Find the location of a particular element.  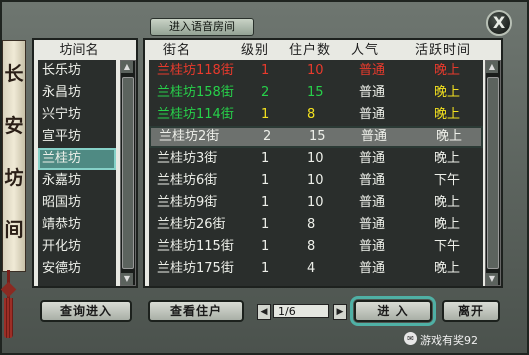

street-name-cell: 兰桂坊175街 is located at coordinates (195, 268).